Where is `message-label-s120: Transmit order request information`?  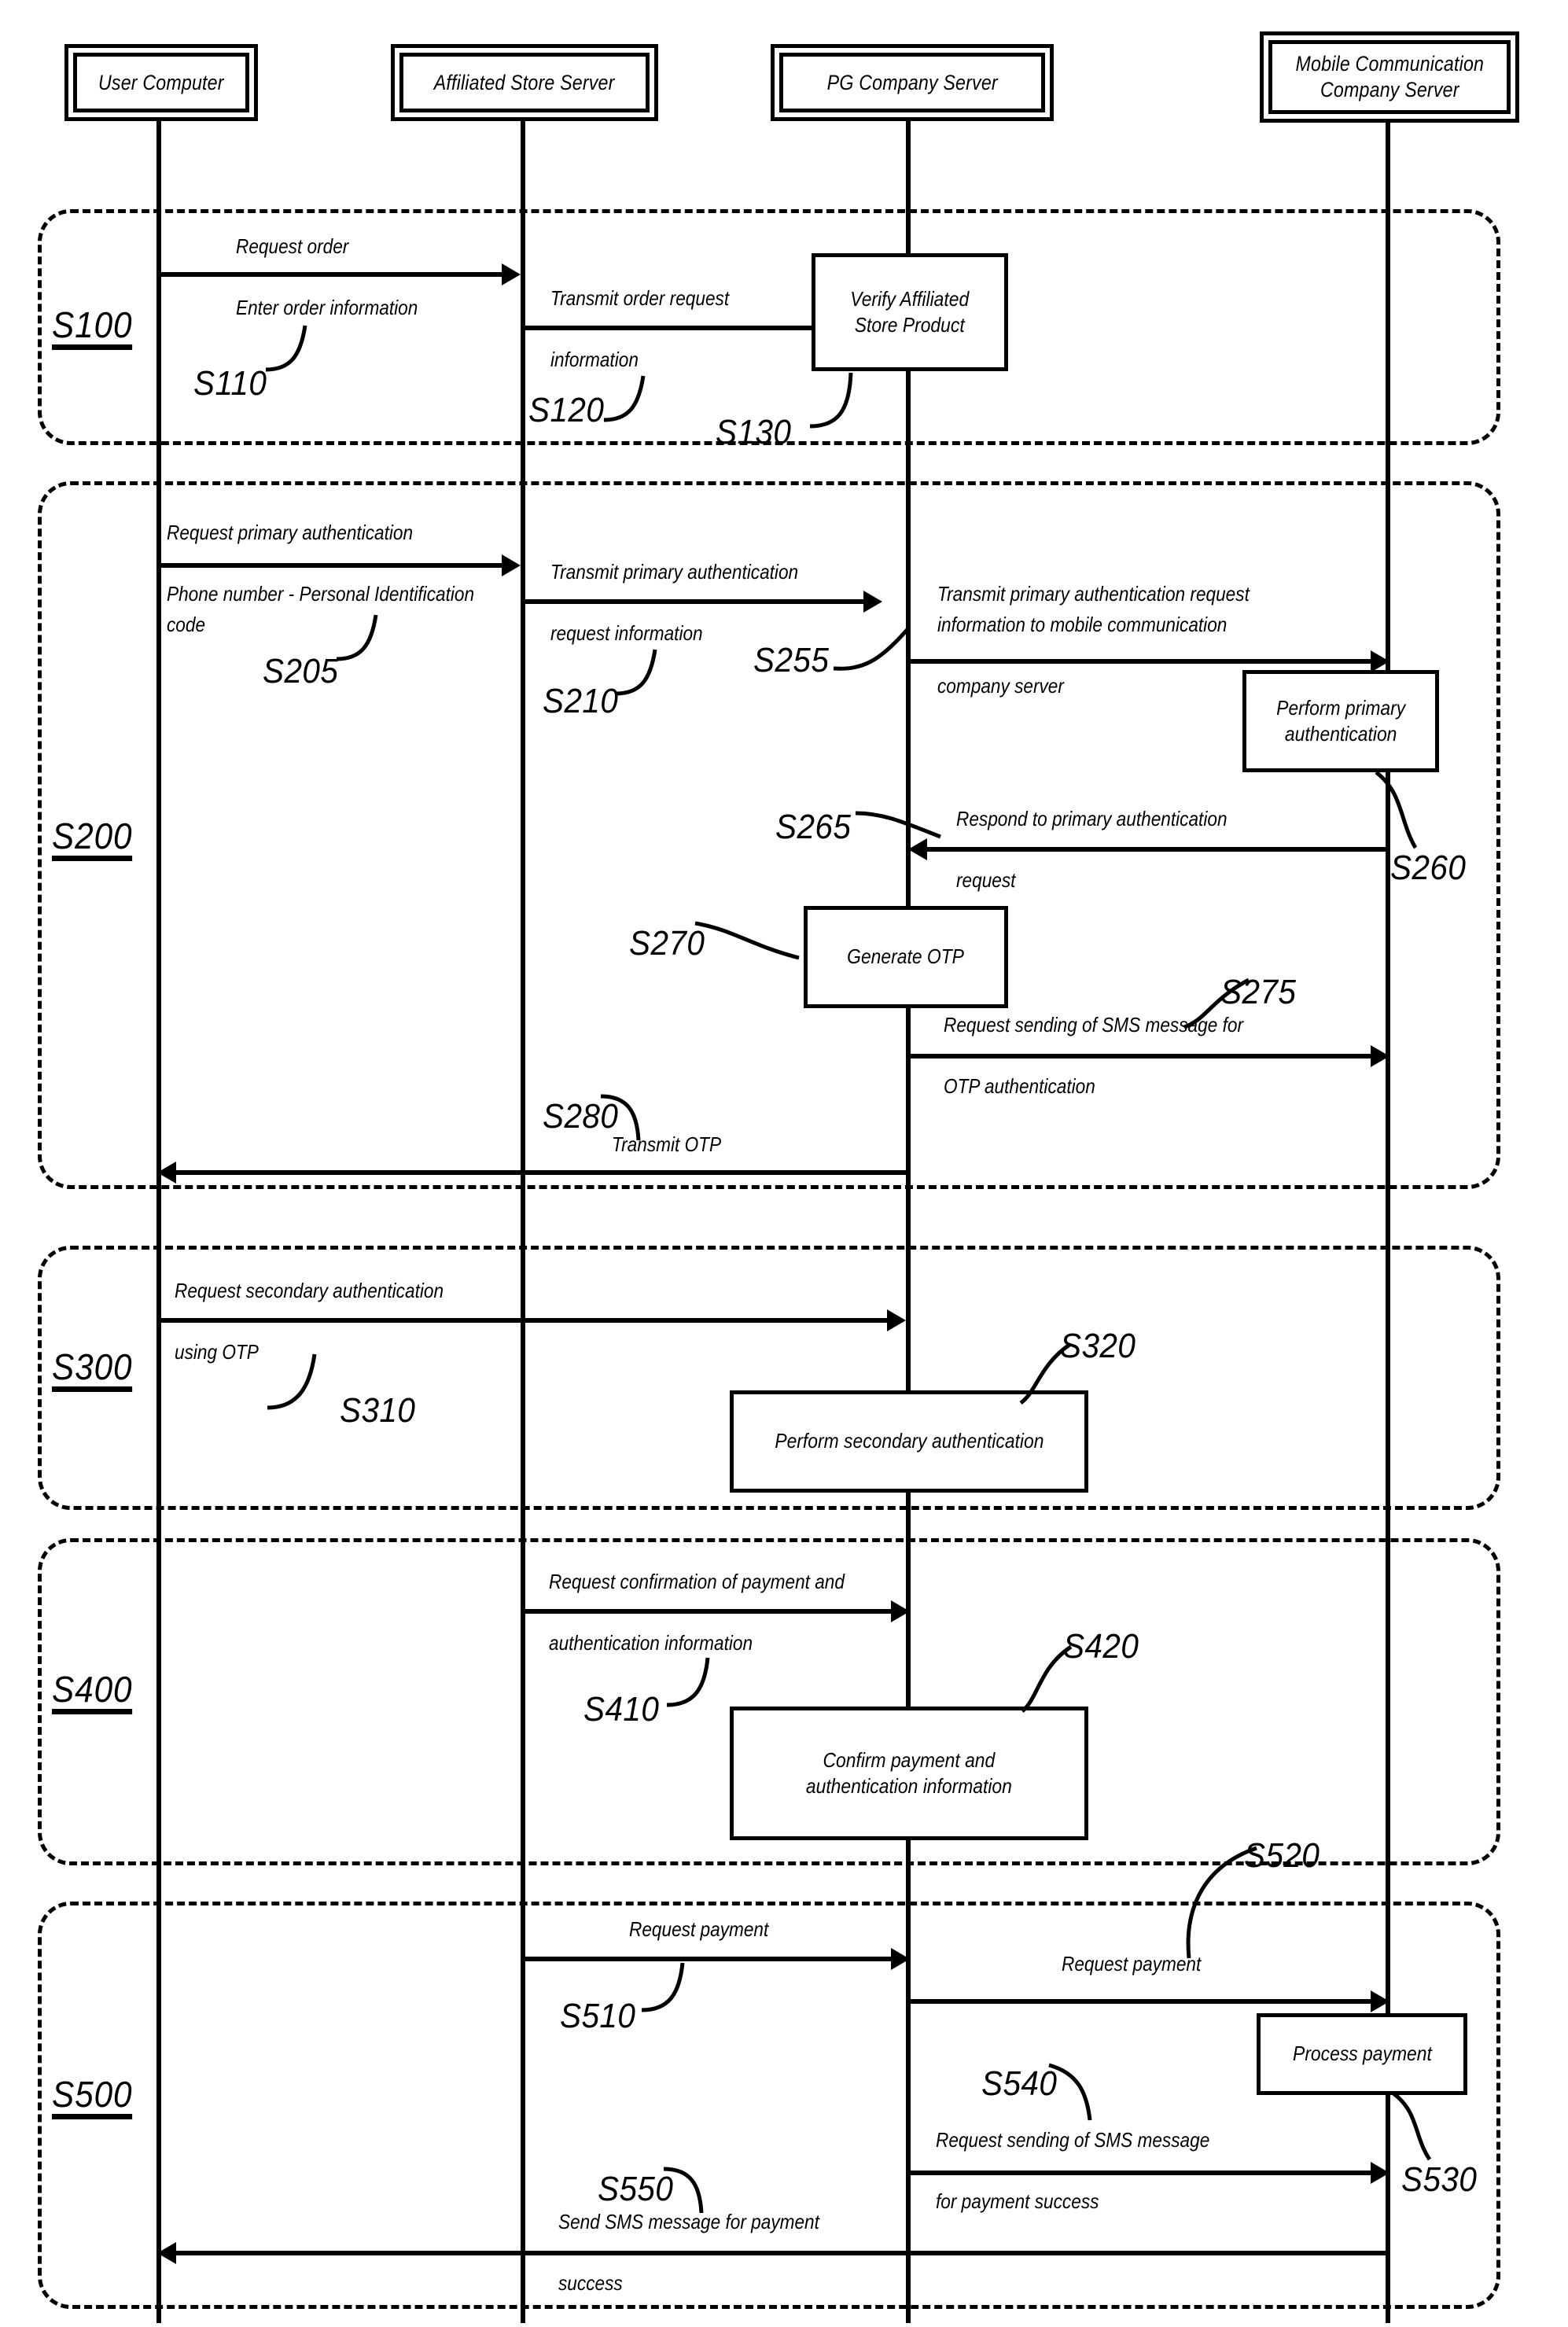 message-label-s120: Transmit order request information is located at coordinates (640, 328).